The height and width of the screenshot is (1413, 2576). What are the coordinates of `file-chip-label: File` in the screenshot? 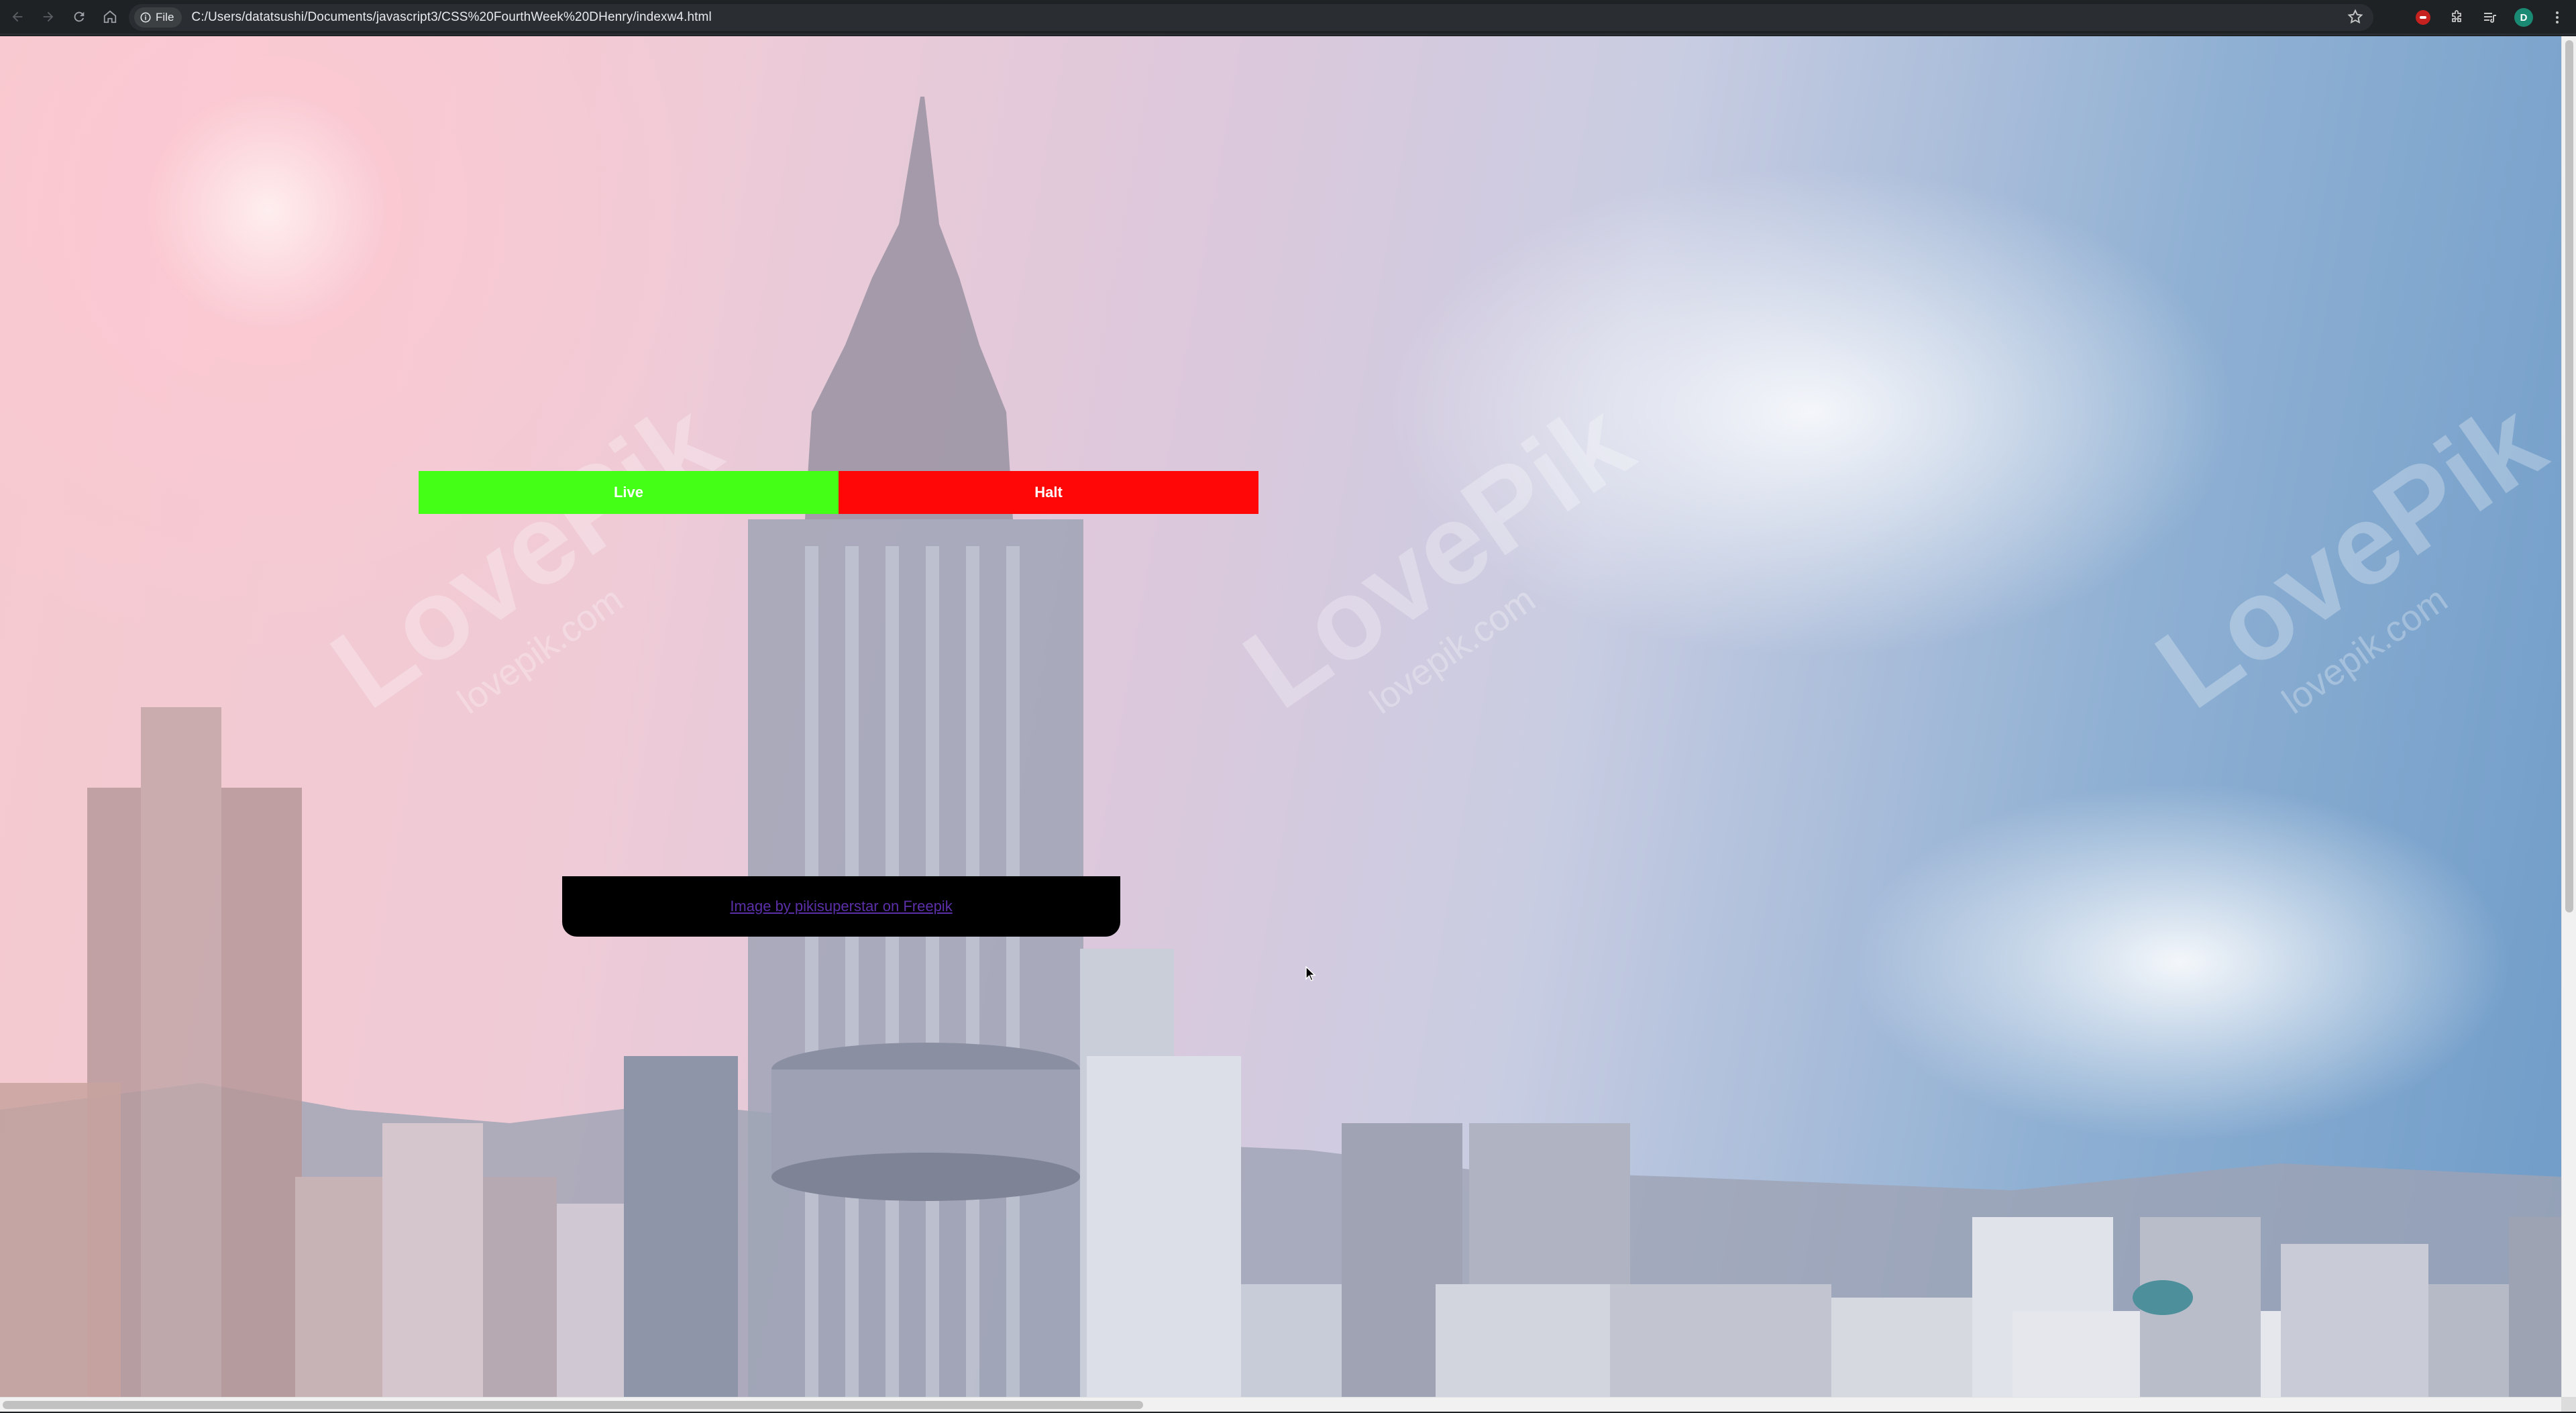 It's located at (165, 17).